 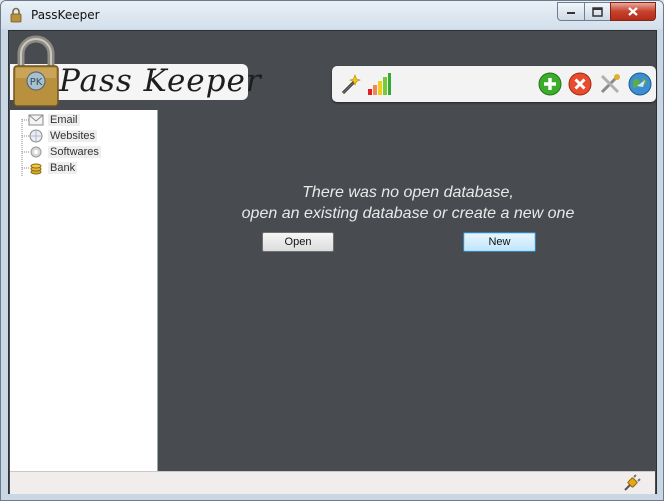 What do you see at coordinates (610, 84) in the screenshot?
I see `settings-icon` at bounding box center [610, 84].